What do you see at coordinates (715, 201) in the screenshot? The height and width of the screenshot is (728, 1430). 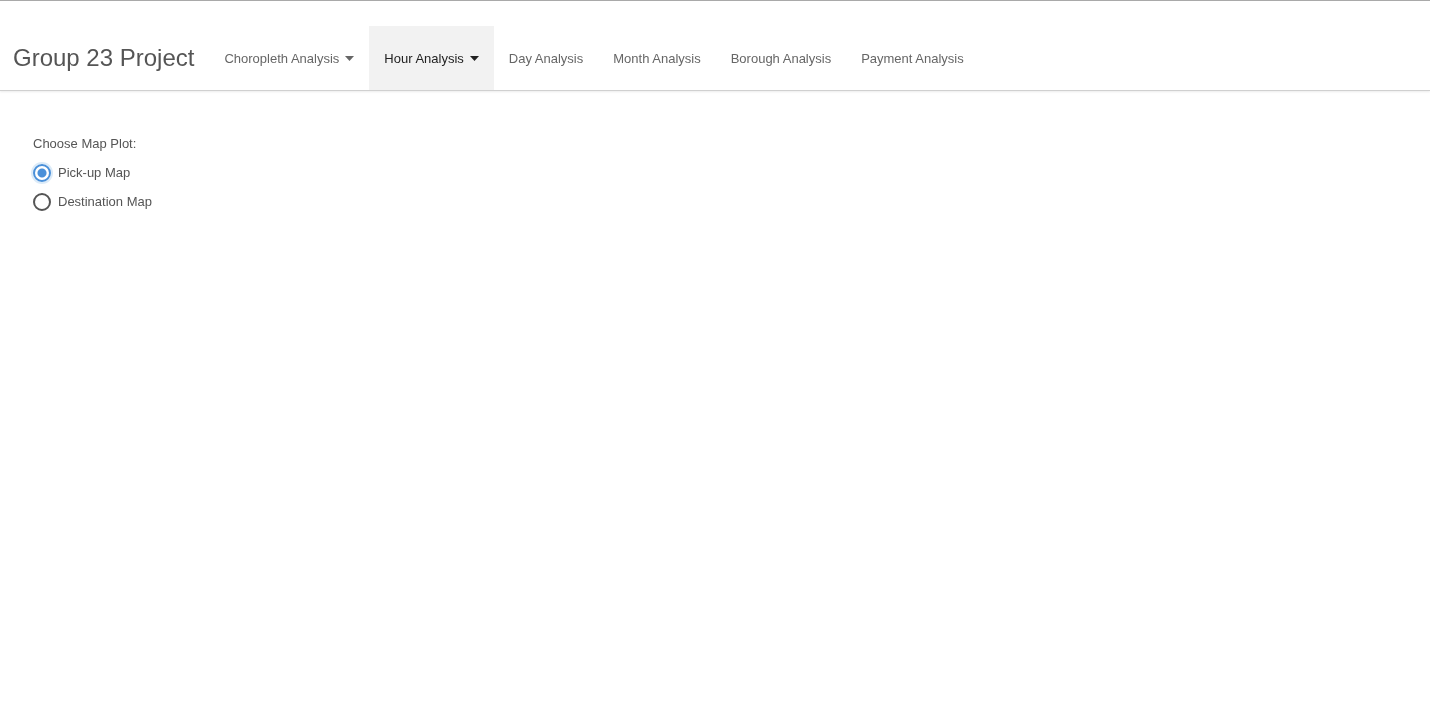 I see `radio-option: Destination Map` at bounding box center [715, 201].